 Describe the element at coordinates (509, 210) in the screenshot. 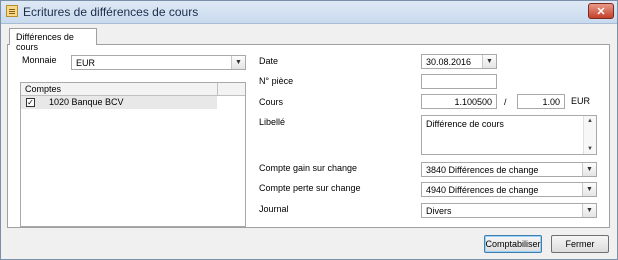

I see `journal-select: Divers ▼` at that location.